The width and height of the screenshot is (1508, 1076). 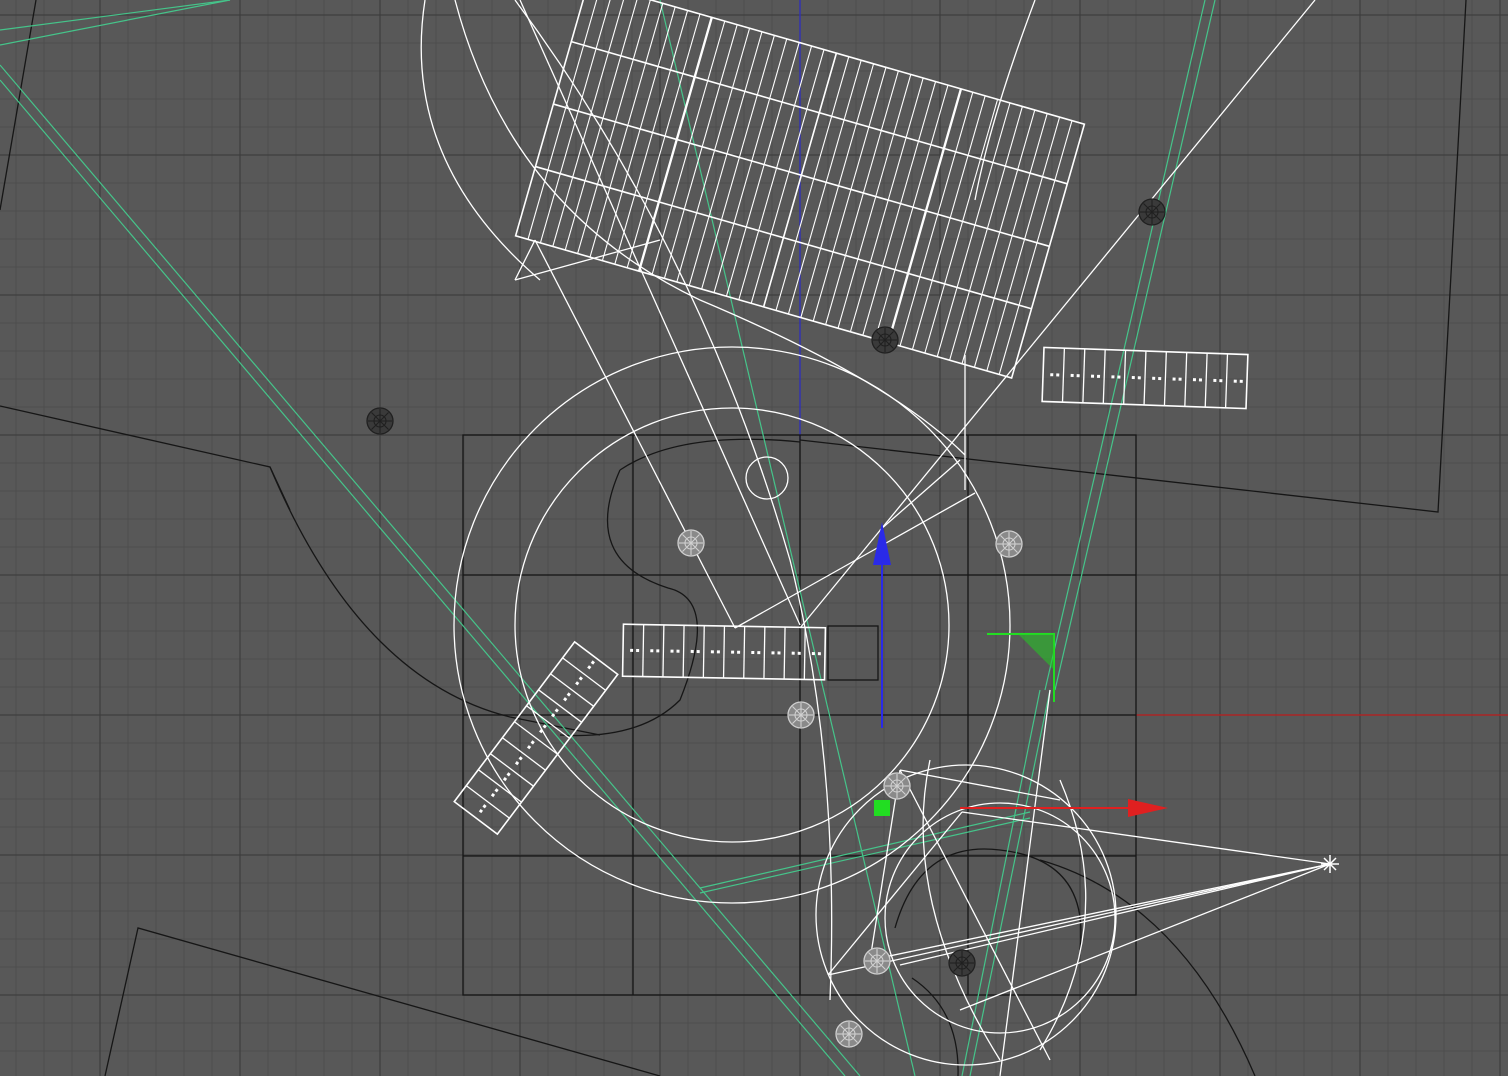 I want to click on panel-strip-center, so click(x=724, y=652).